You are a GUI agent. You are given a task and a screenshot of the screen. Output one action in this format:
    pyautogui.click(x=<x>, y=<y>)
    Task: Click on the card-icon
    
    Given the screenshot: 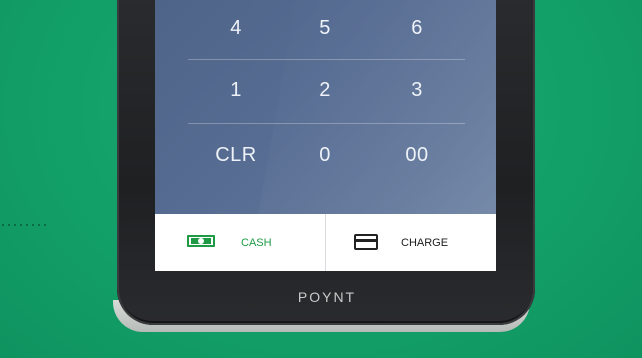 What is the action you would take?
    pyautogui.click(x=366, y=242)
    